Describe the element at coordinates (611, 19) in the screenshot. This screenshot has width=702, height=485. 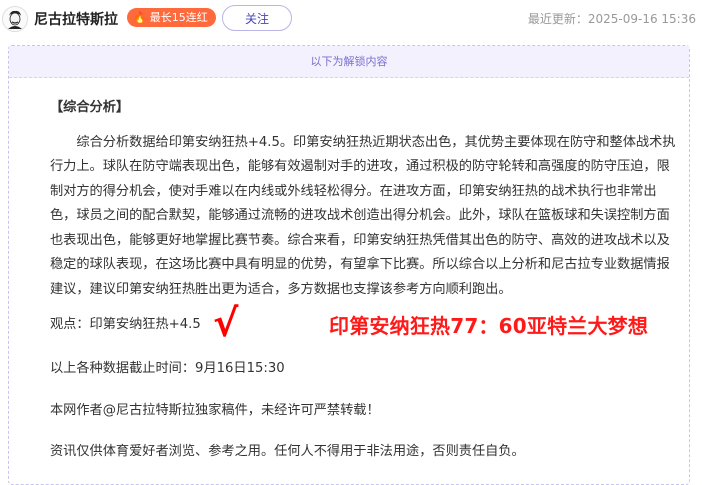
I see `last-updated: 最近更新：2025-09-16 15:36` at that location.